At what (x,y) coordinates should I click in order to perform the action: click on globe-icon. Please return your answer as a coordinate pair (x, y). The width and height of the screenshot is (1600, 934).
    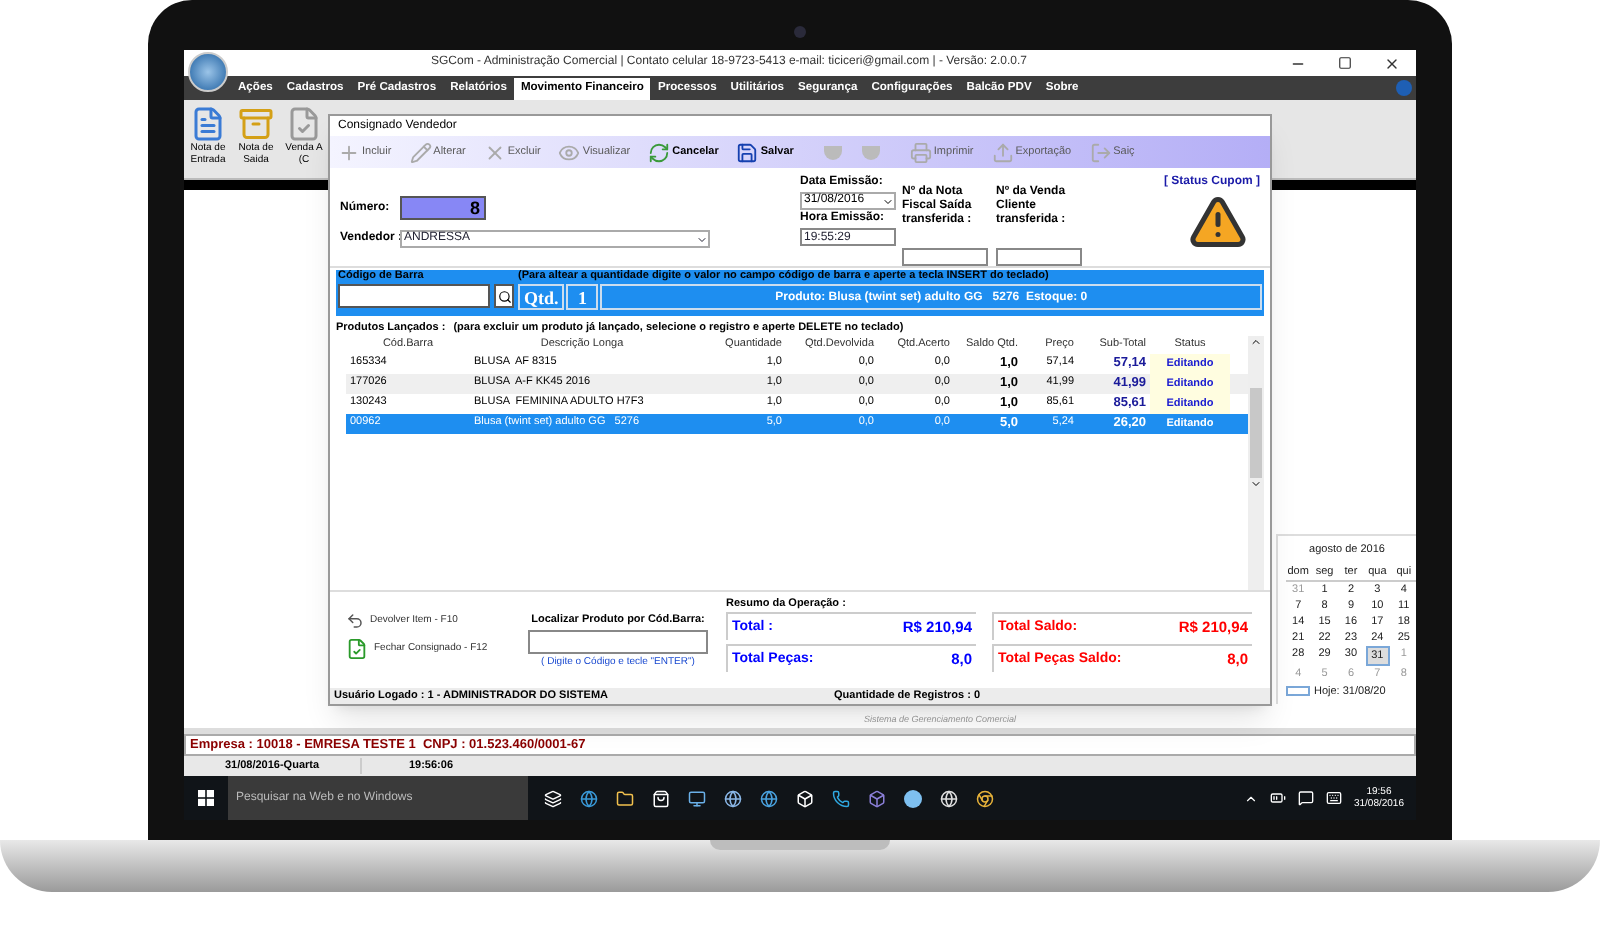
    Looking at the image, I should click on (733, 798).